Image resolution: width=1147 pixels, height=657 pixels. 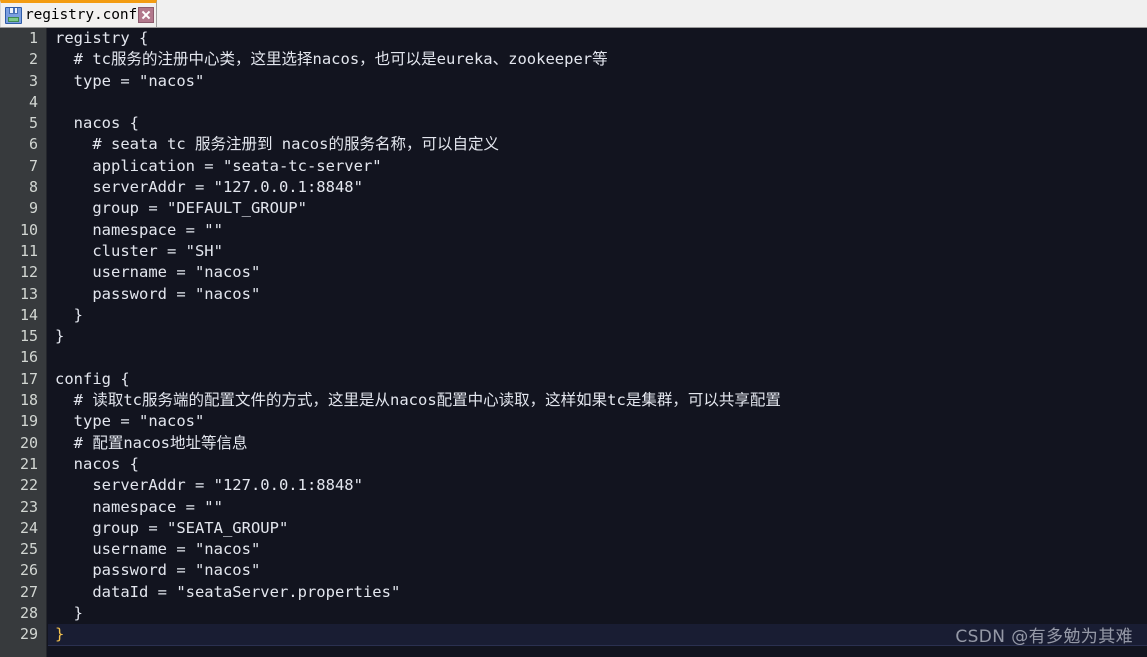 I want to click on code-line: # 配置nacos地址等信息, so click(x=597, y=443).